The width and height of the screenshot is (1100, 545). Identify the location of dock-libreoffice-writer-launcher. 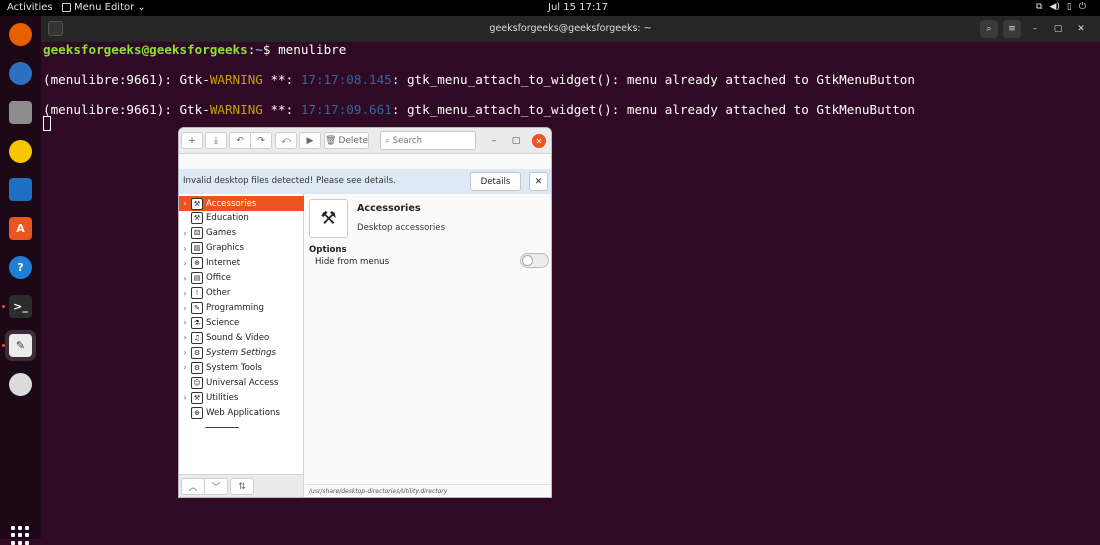
(20, 189).